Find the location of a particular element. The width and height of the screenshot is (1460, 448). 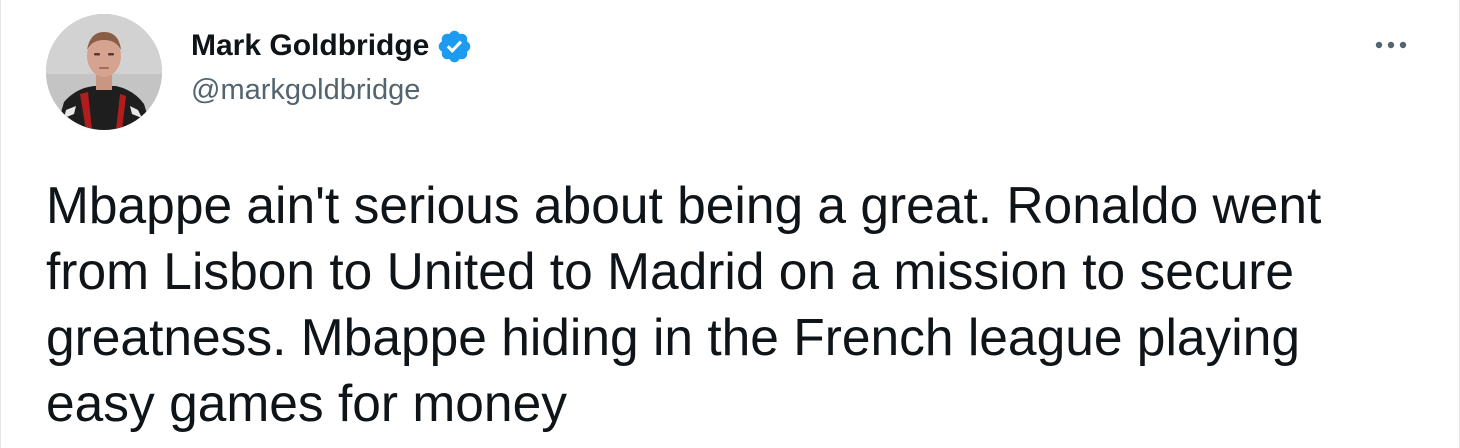

verified-badge-icon is located at coordinates (454, 46).